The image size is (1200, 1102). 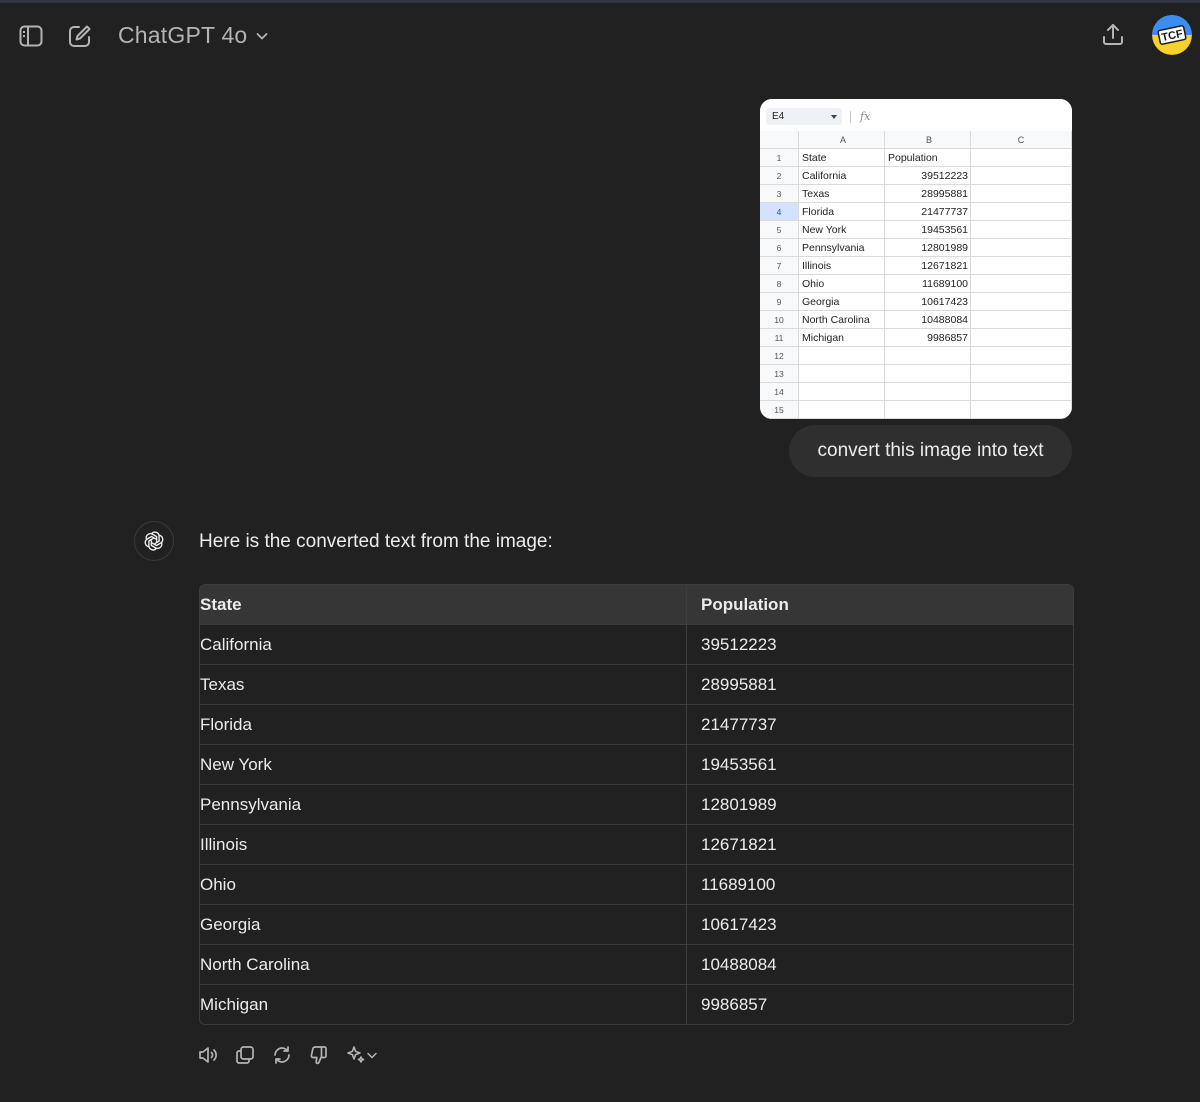 What do you see at coordinates (850, 117) in the screenshot?
I see `divider` at bounding box center [850, 117].